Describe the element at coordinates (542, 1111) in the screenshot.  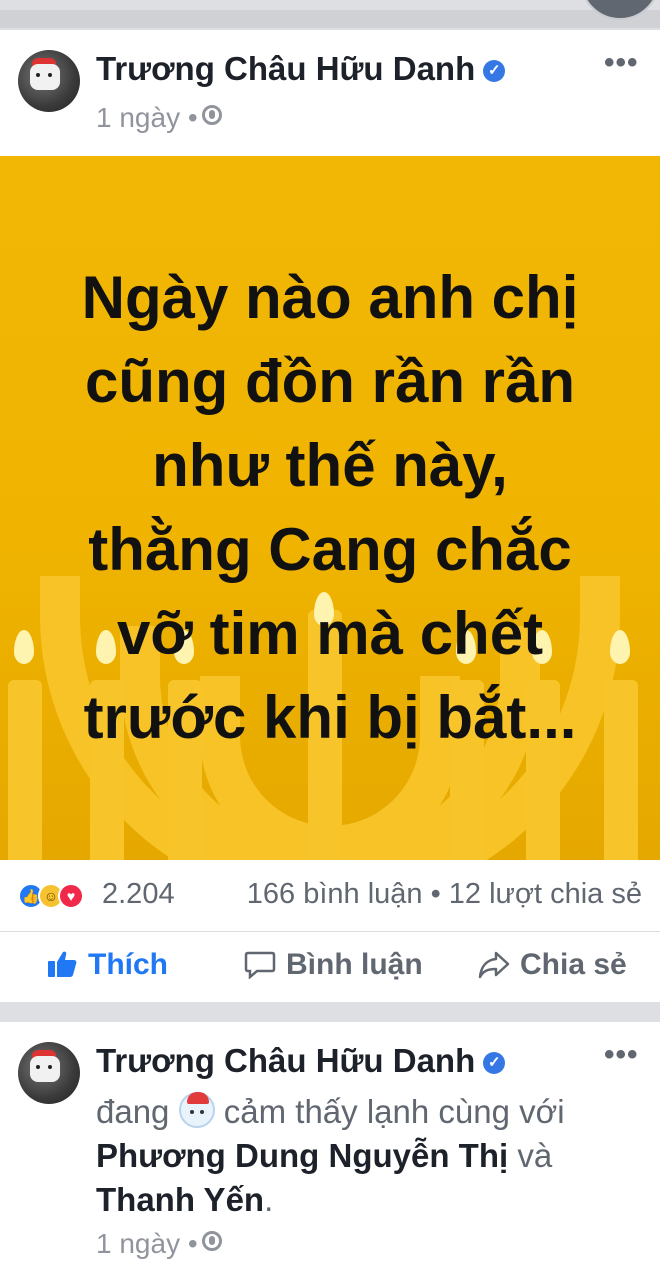
I see `with-text: với` at that location.